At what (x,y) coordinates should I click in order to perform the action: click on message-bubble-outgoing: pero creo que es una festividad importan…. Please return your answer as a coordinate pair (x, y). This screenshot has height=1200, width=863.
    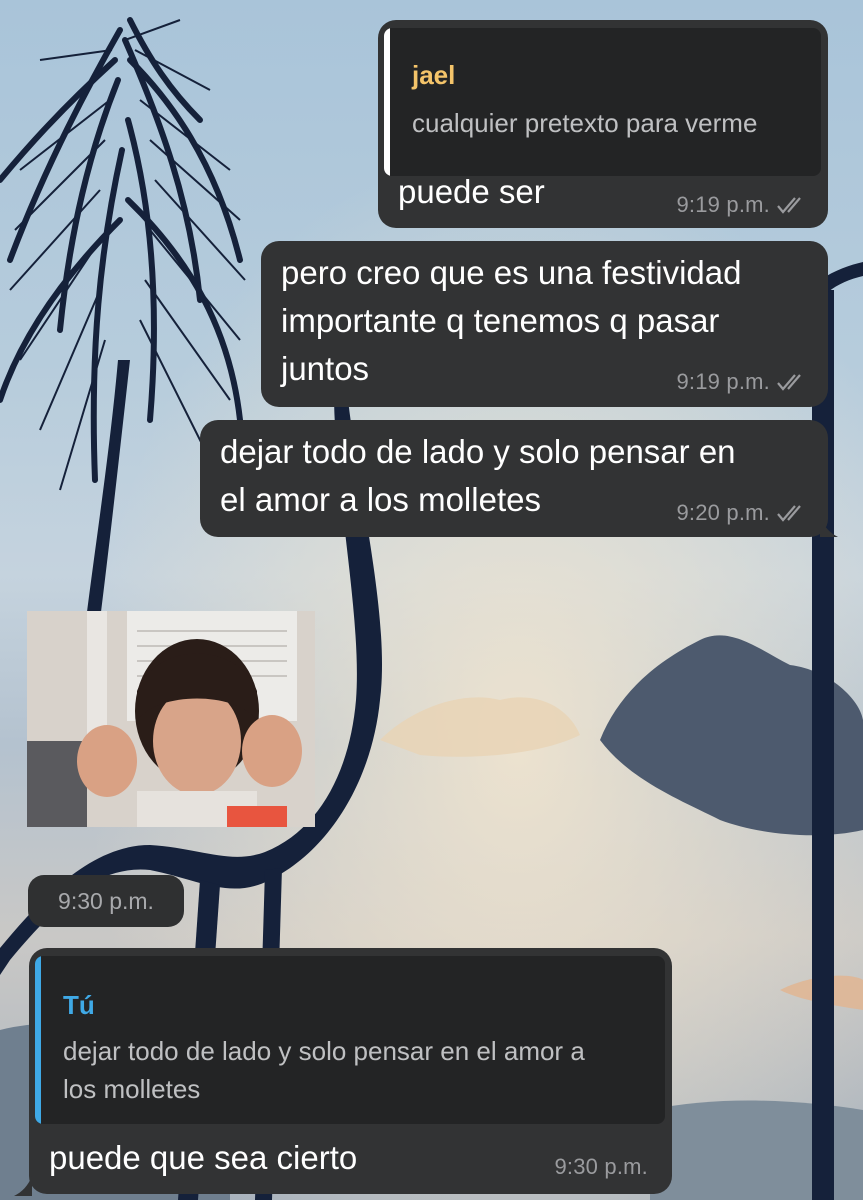
    Looking at the image, I should click on (544, 324).